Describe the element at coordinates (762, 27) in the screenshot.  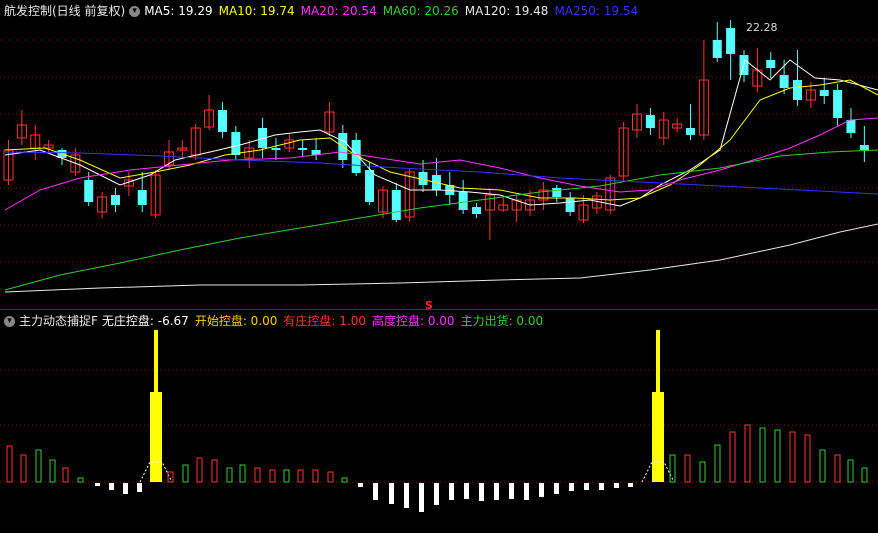
I see `high-price-label: 22.28` at that location.